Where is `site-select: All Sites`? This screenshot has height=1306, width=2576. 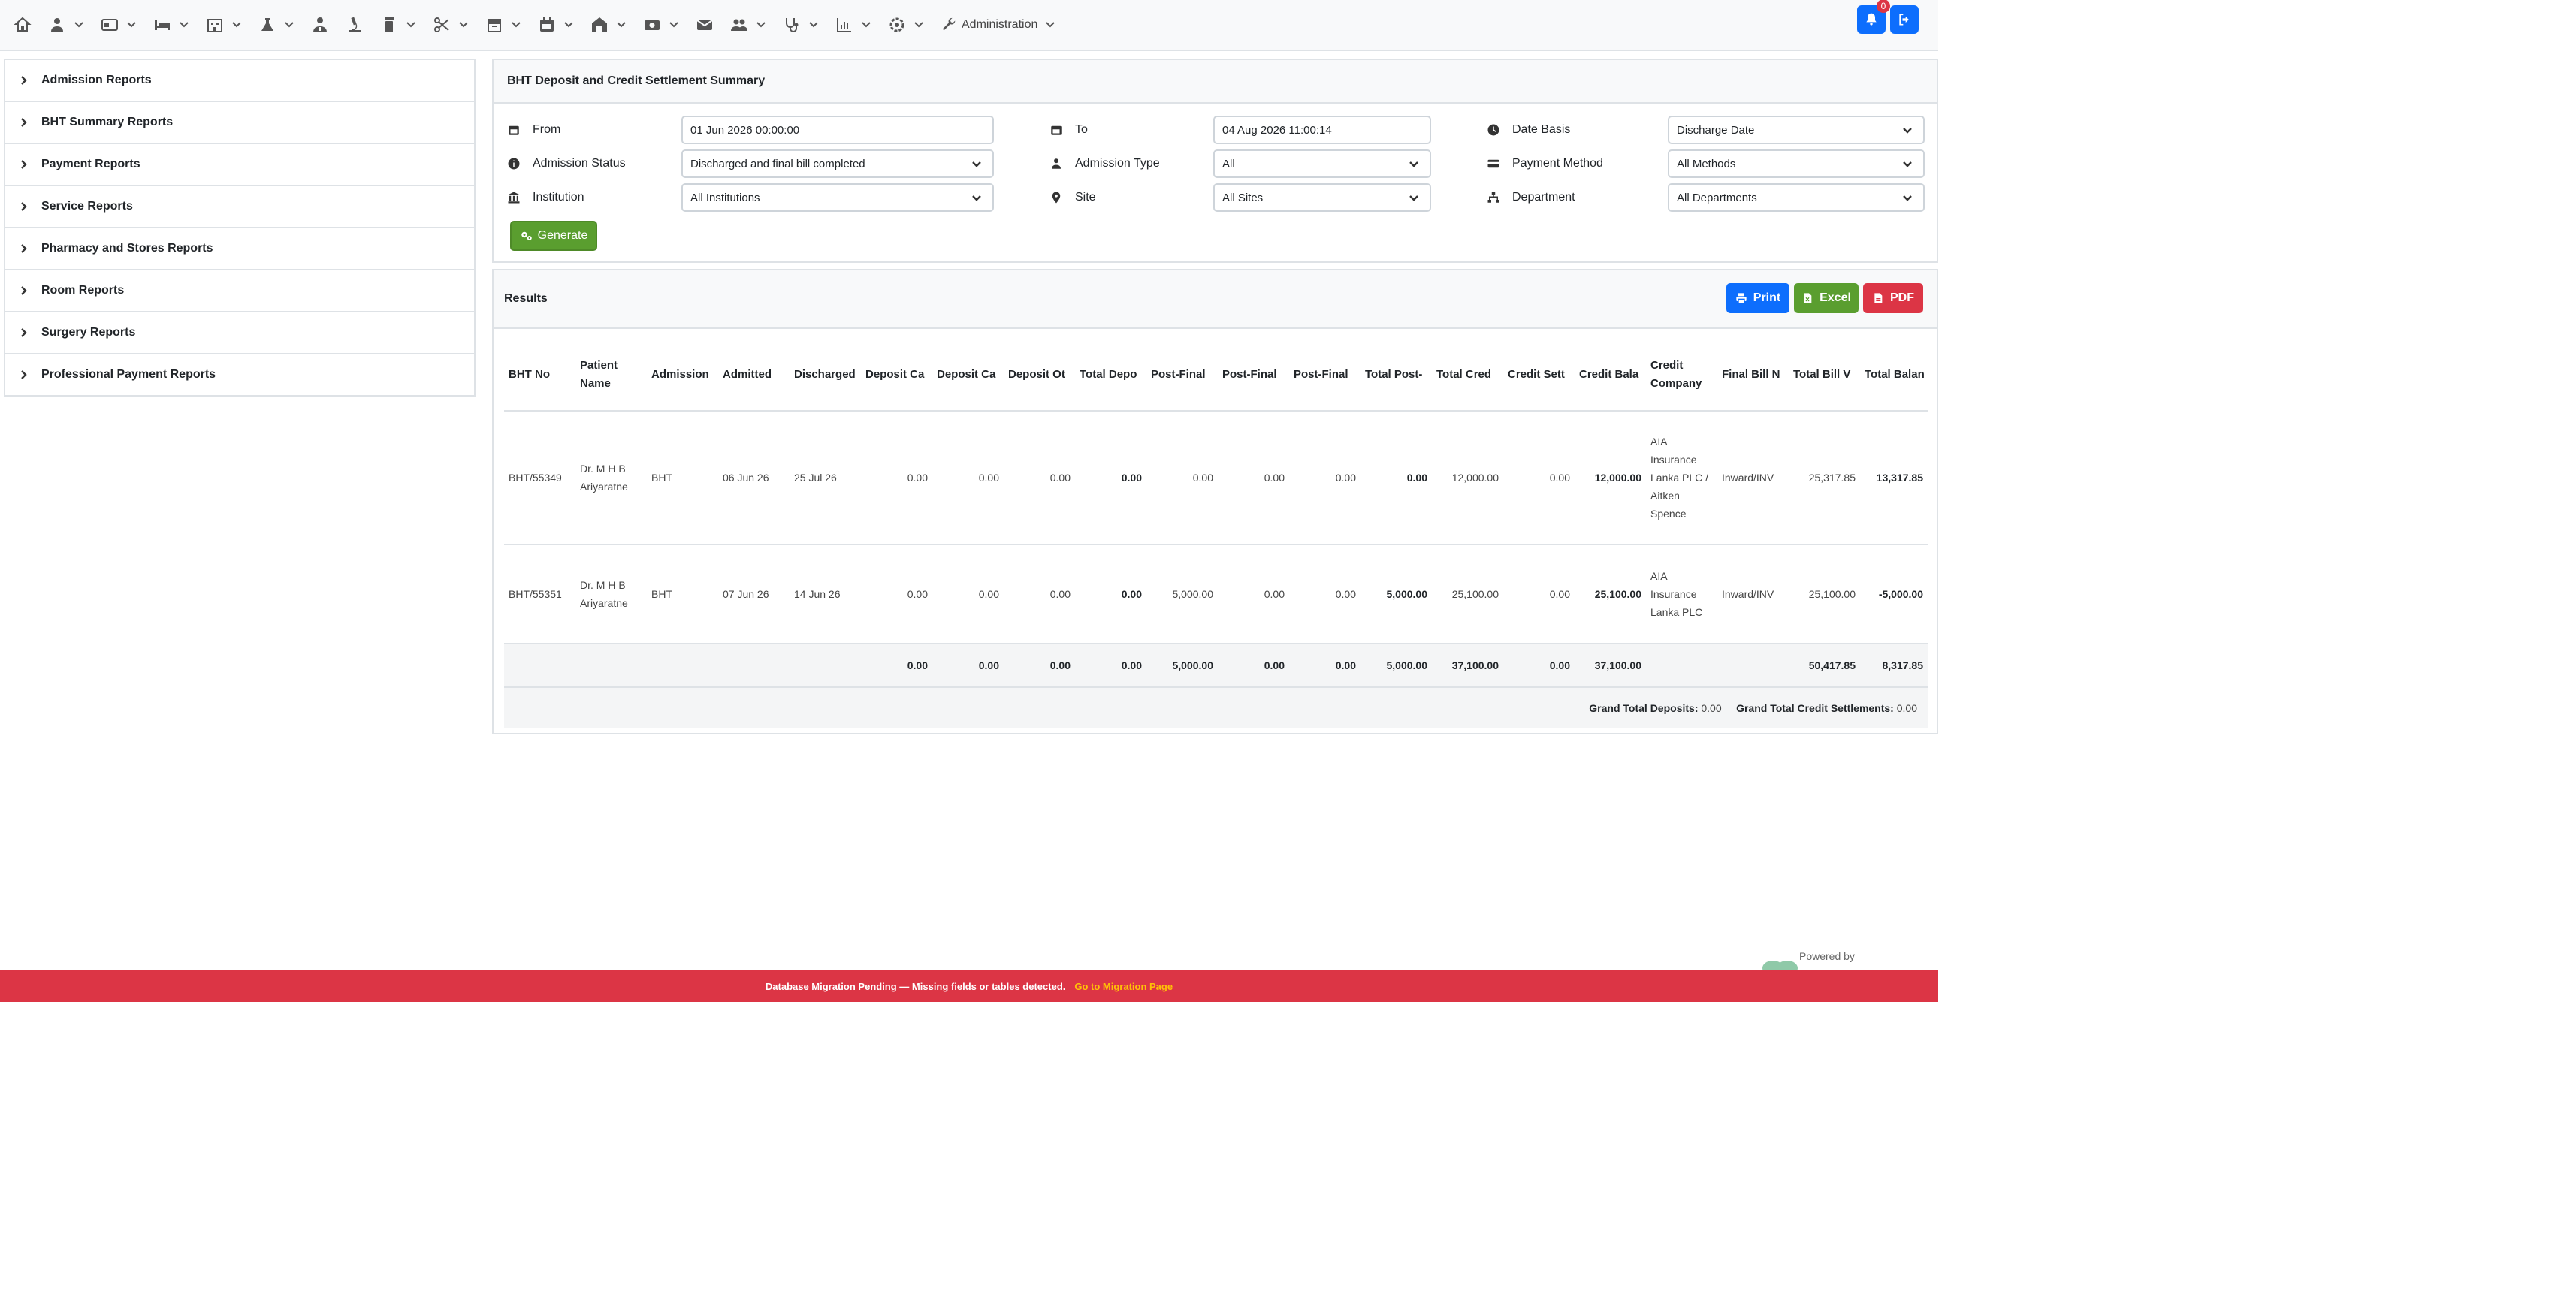 site-select: All Sites is located at coordinates (1322, 198).